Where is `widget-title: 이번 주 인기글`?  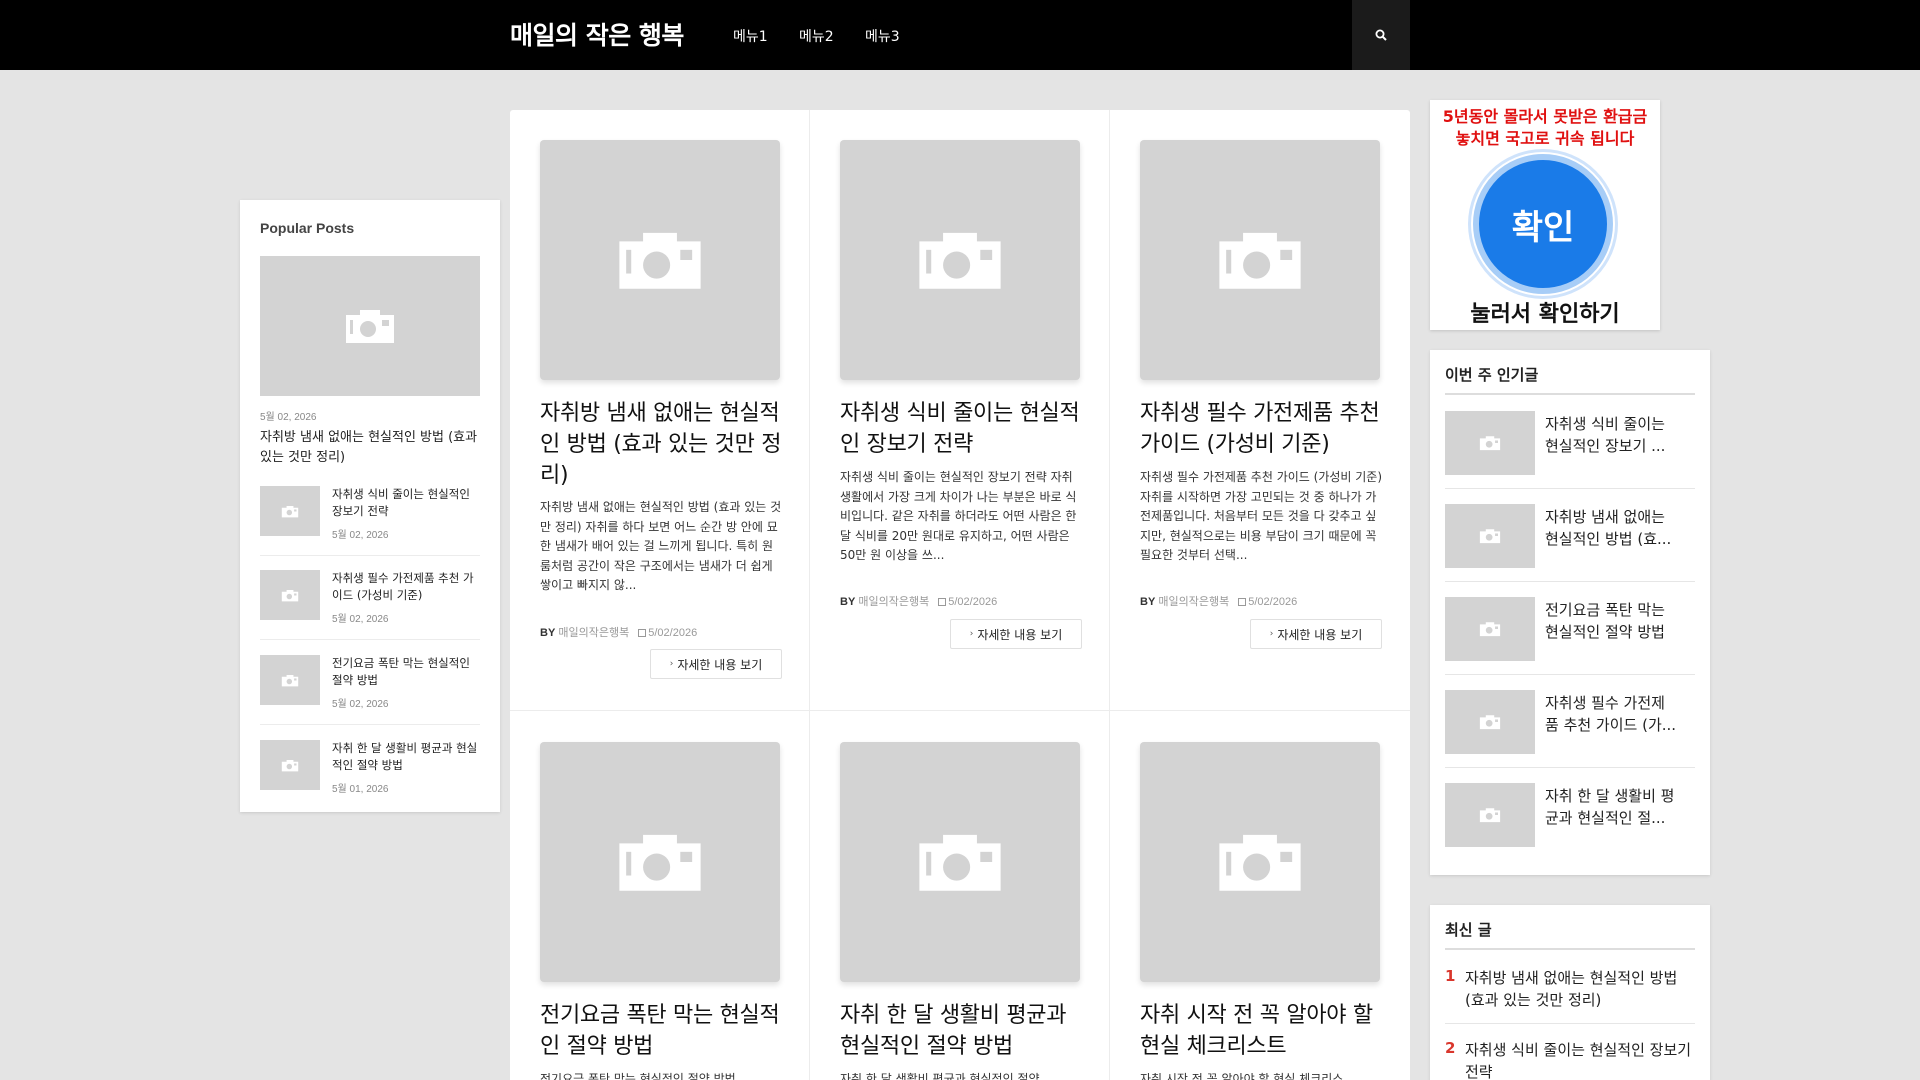 widget-title: 이번 주 인기글 is located at coordinates (1492, 375).